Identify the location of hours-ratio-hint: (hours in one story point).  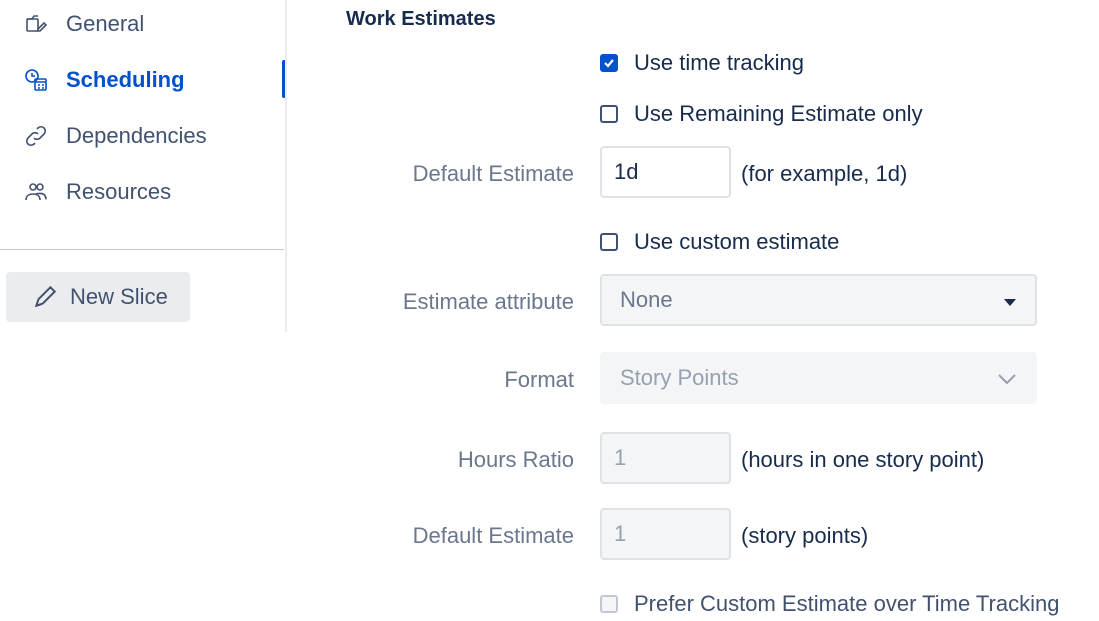
(863, 459).